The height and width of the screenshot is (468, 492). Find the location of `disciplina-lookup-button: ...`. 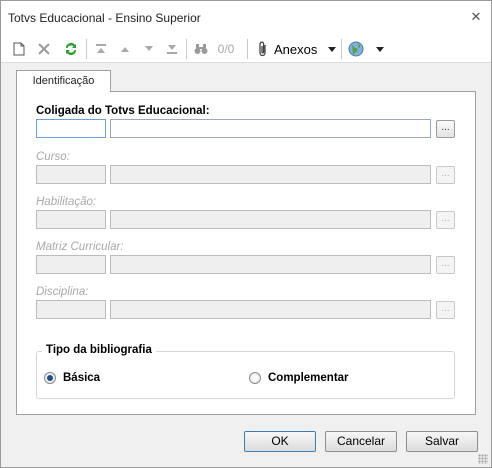

disciplina-lookup-button: ... is located at coordinates (445, 310).